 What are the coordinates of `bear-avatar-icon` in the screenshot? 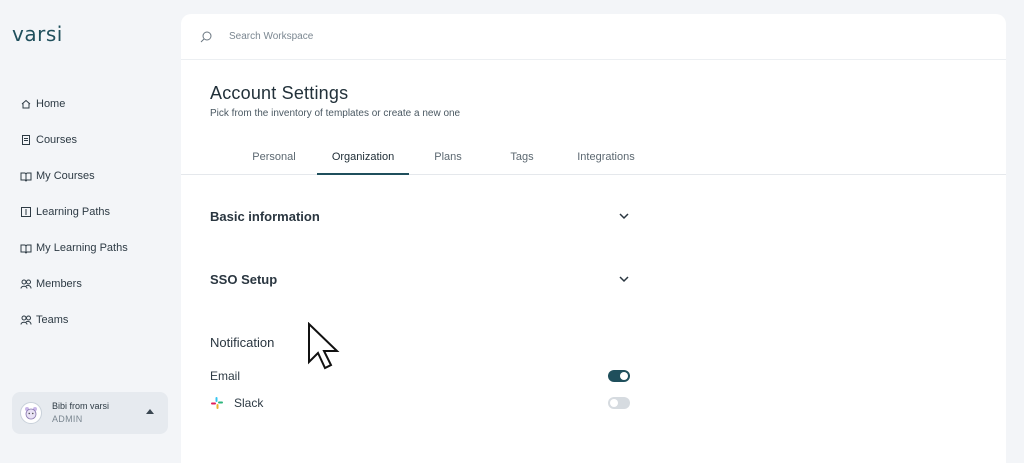 It's located at (31, 413).